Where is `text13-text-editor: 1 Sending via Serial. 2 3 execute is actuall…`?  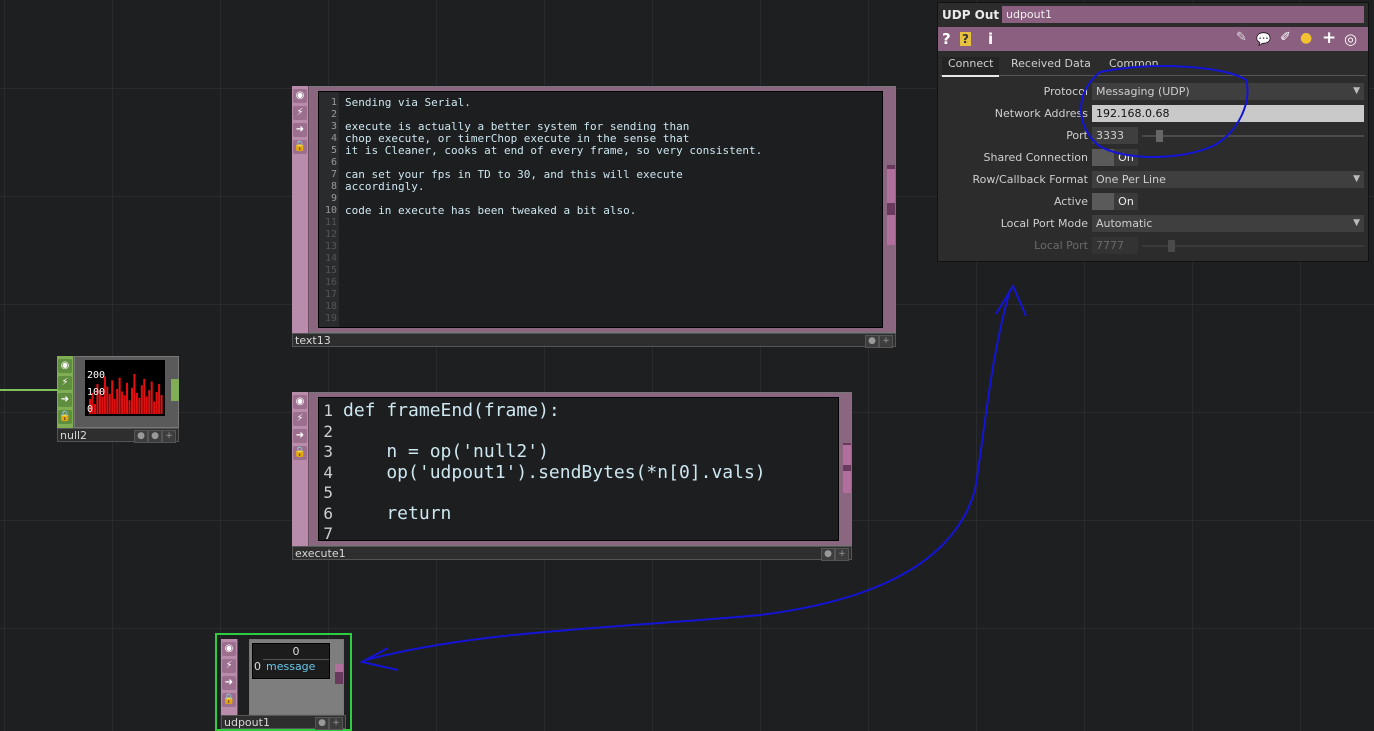 text13-text-editor: 1 Sending via Serial. 2 3 execute is actuall… is located at coordinates (600, 209).